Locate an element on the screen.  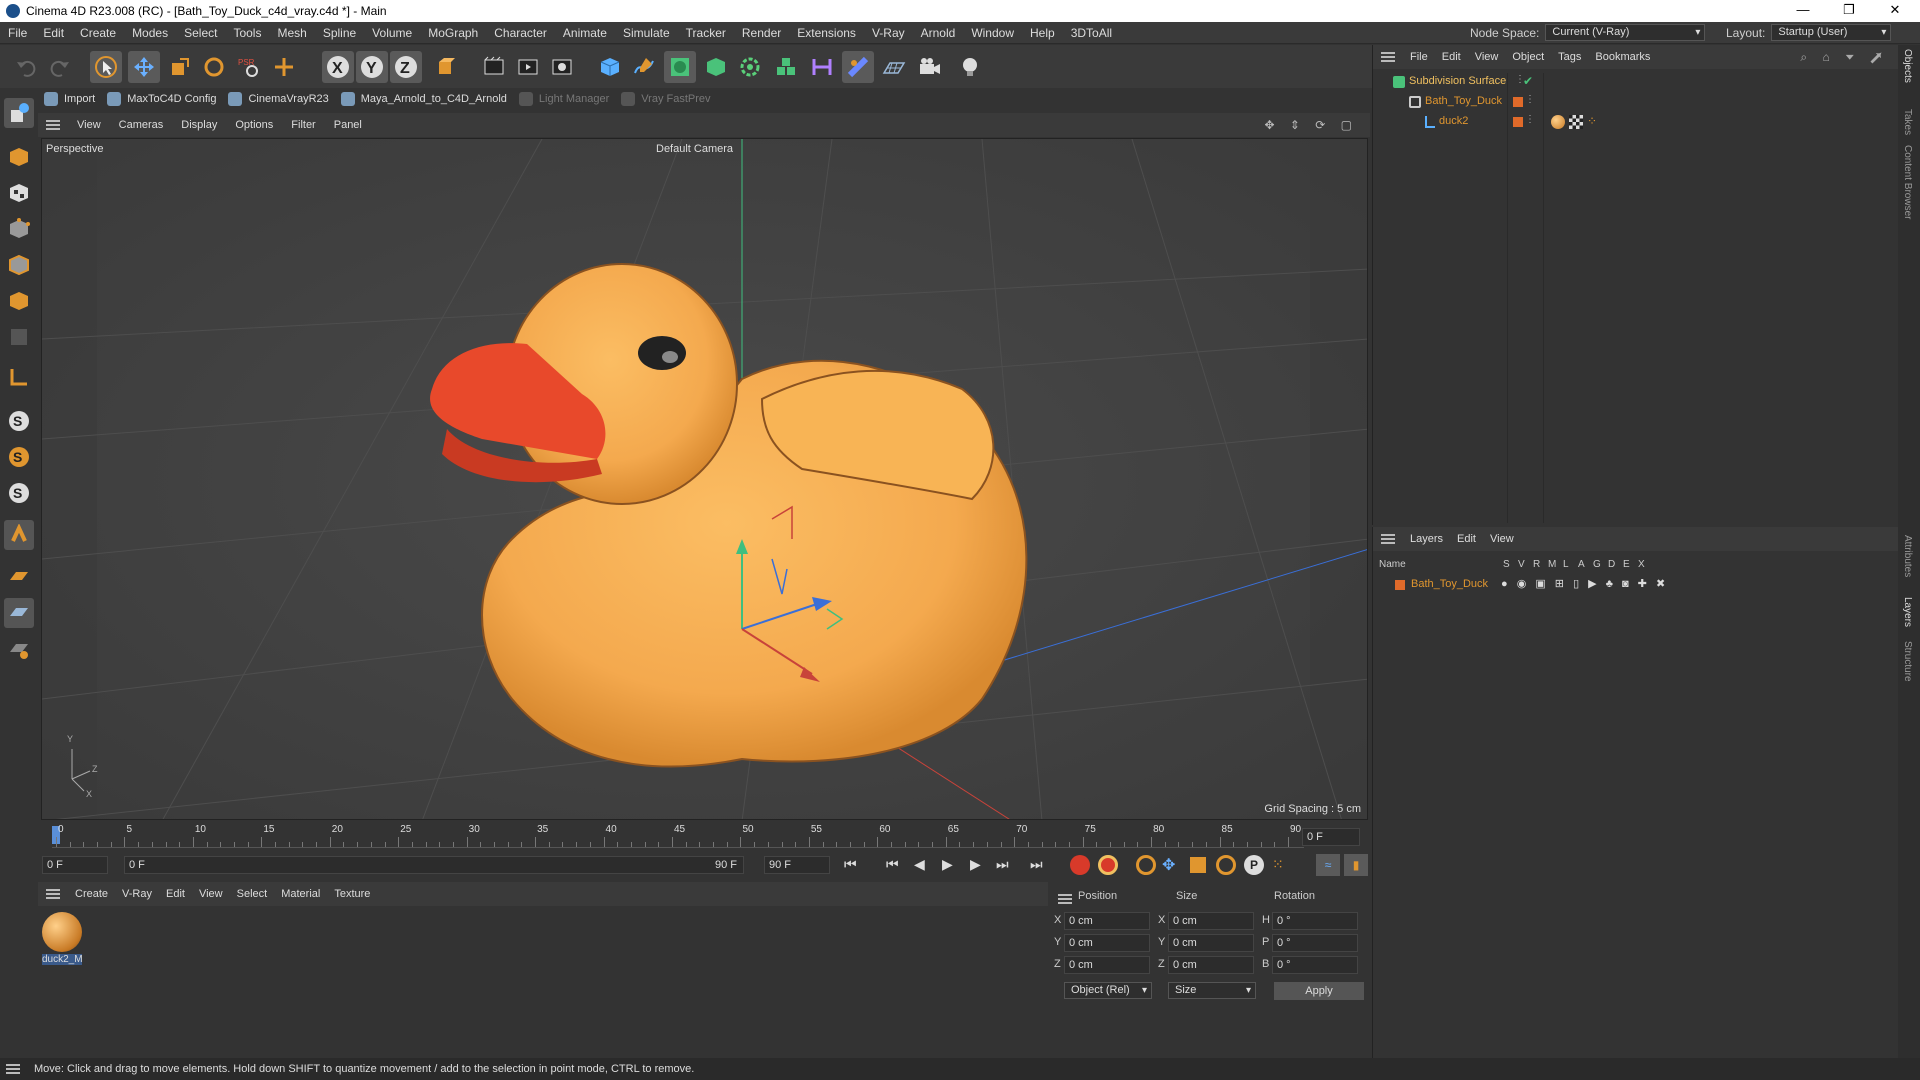
menu-tracker: Tracker is located at coordinates (706, 33).